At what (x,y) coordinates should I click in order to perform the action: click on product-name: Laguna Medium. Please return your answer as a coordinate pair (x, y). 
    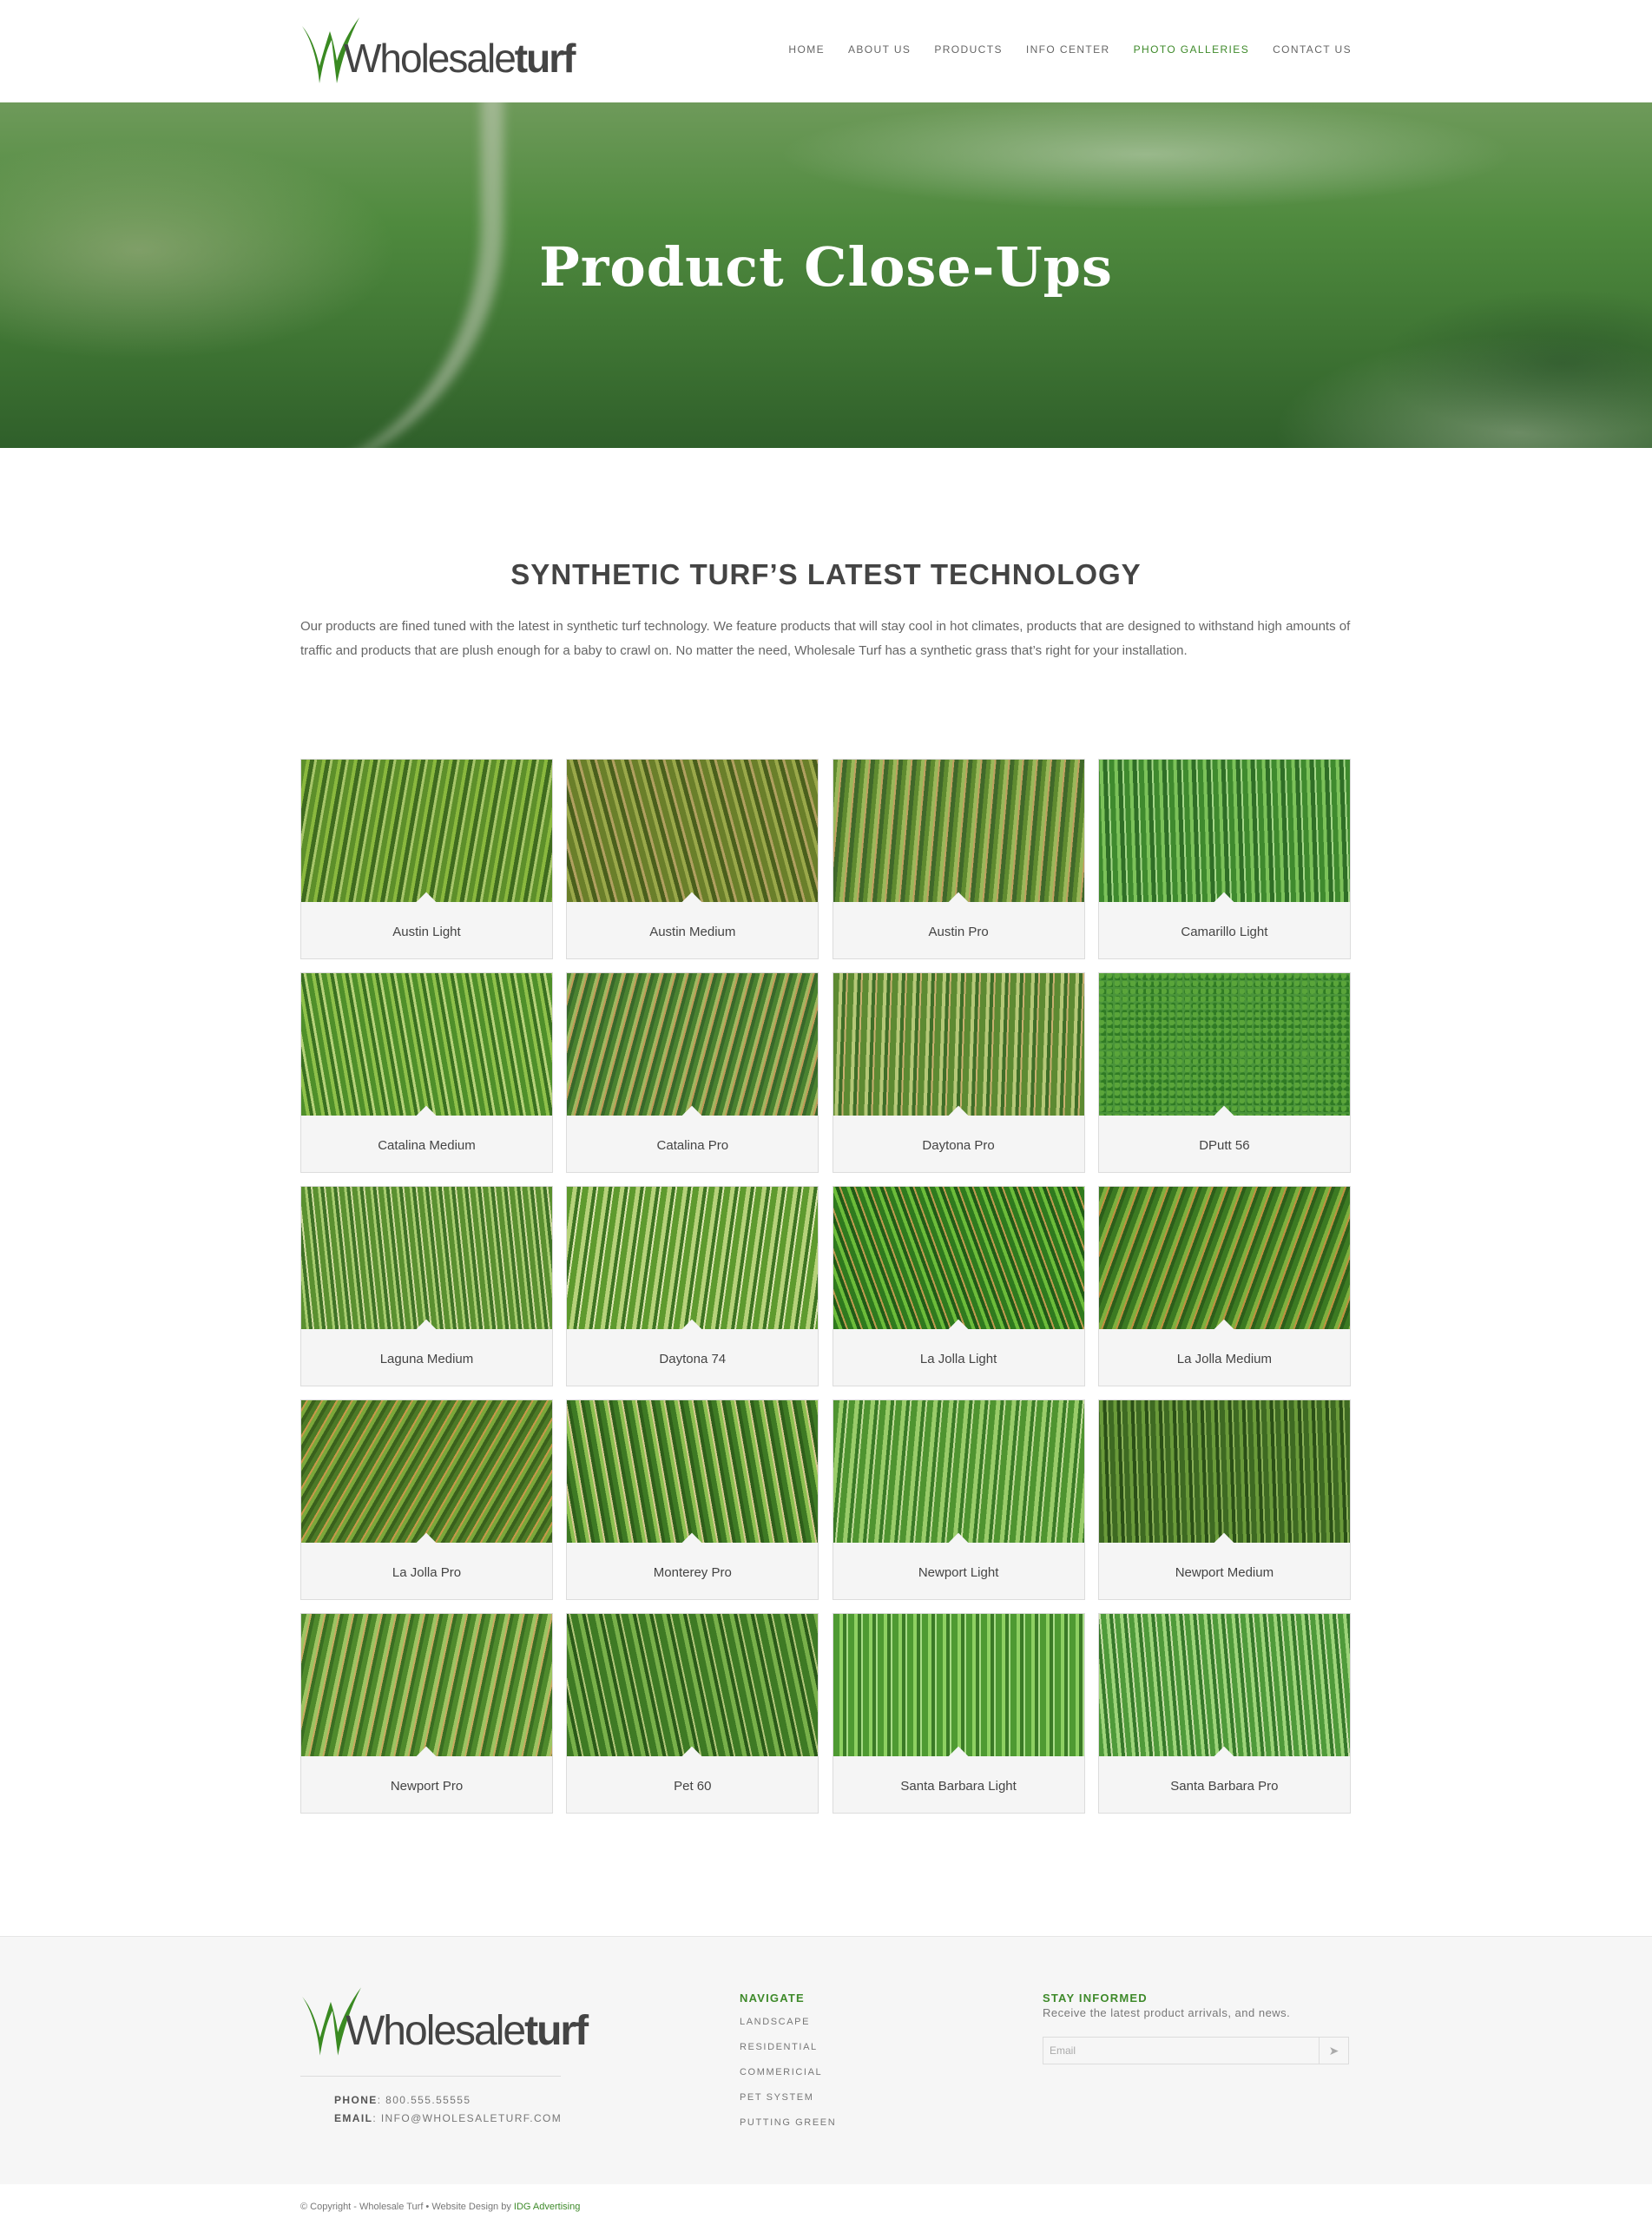
    Looking at the image, I should click on (426, 1359).